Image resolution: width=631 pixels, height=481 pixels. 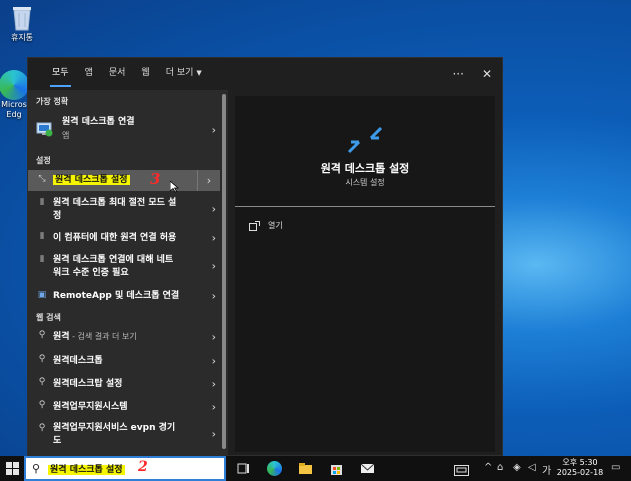 I want to click on section-web-search: 웹 검색, so click(x=48, y=317).